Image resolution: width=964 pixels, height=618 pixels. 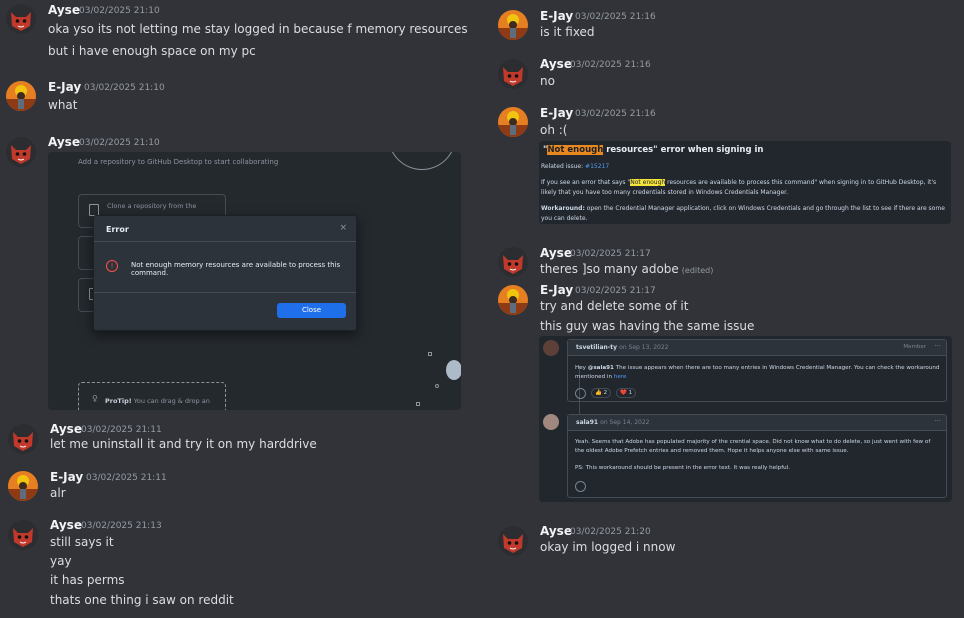 I want to click on decorative-dot, so click(x=437, y=386).